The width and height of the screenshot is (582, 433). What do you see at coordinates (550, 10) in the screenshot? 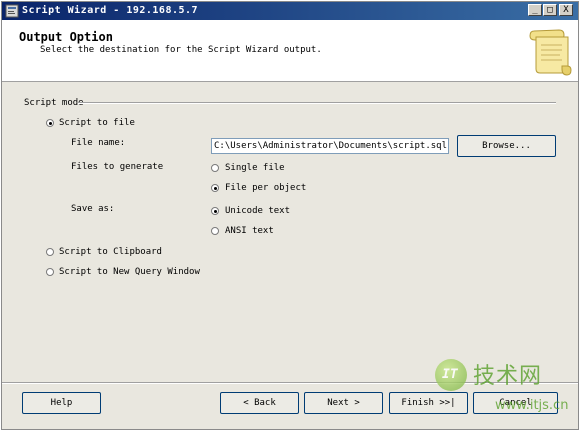
I see `maximize-button: □` at bounding box center [550, 10].